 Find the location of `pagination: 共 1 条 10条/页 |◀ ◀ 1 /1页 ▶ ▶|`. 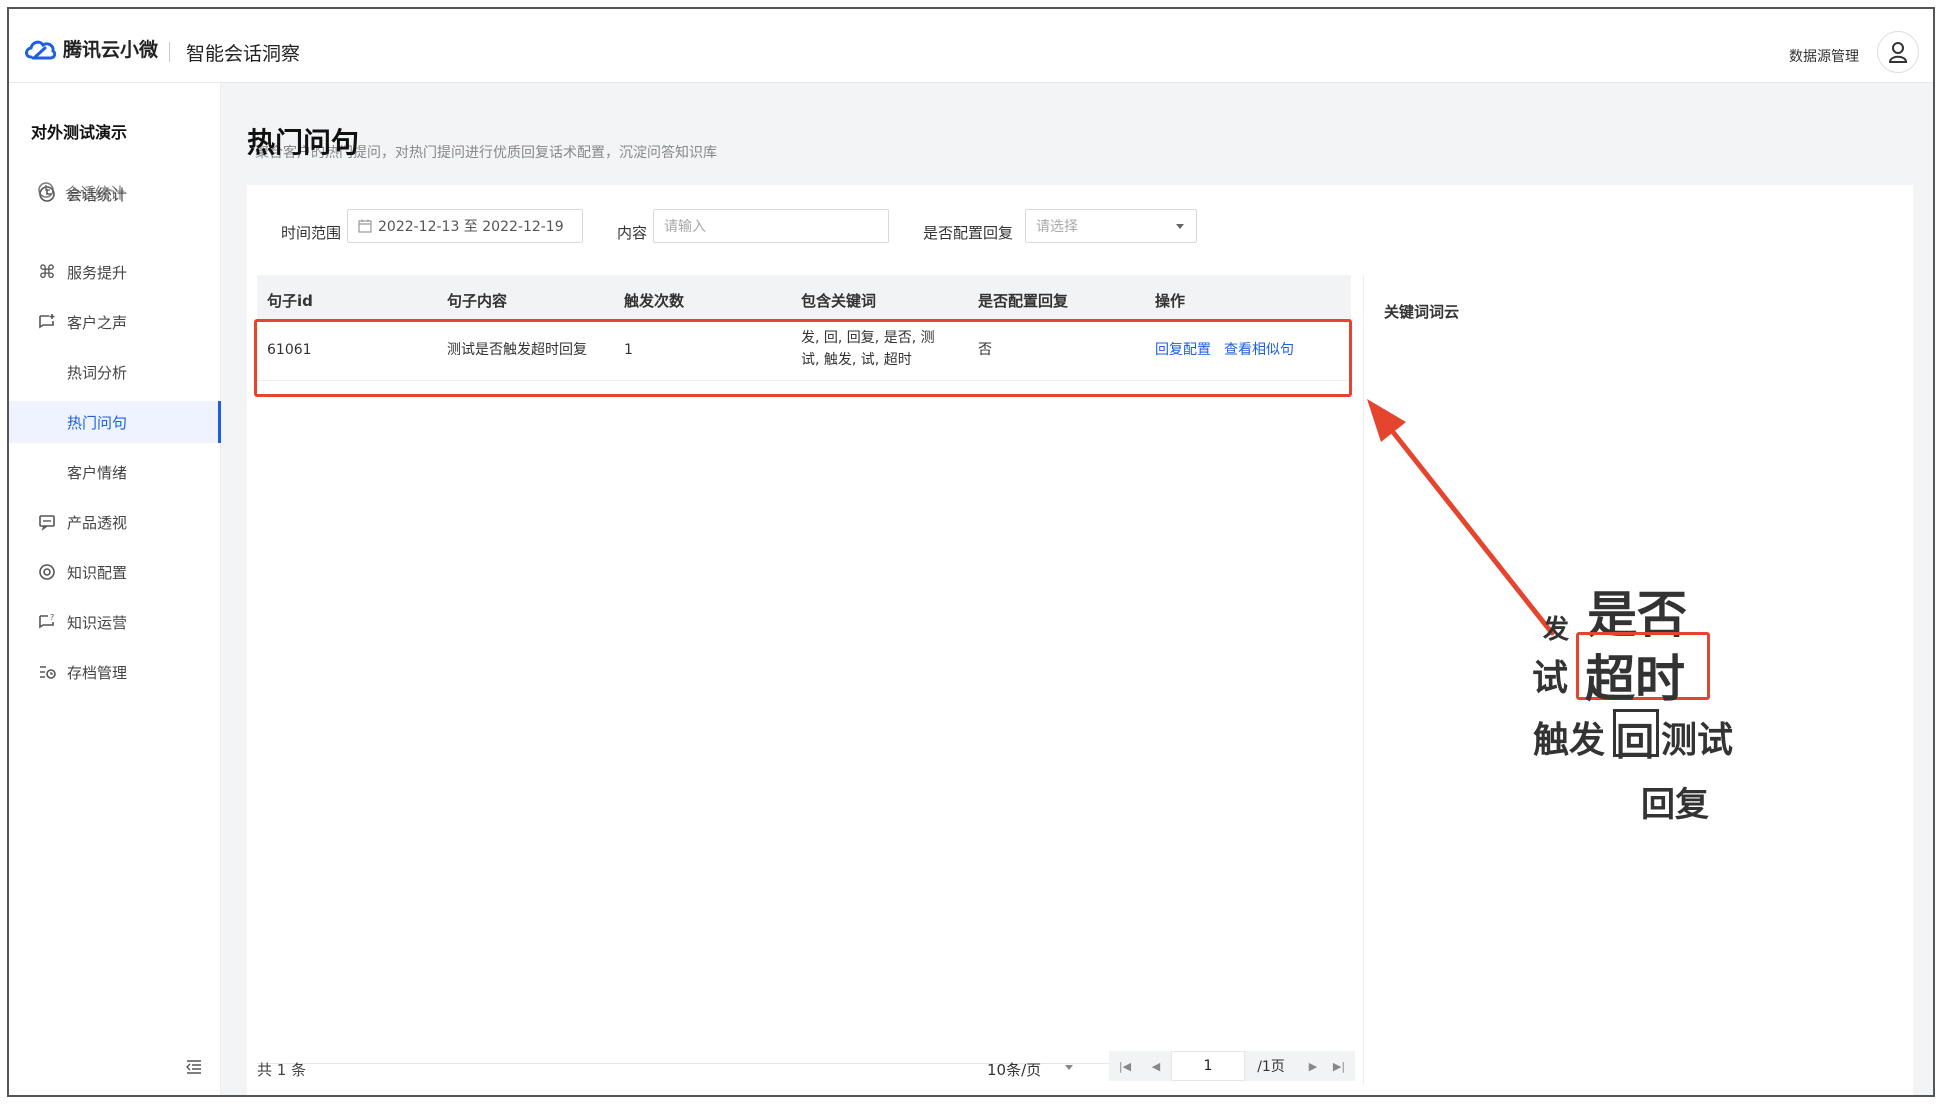

pagination: 共 1 条 10条/页 |◀ ◀ 1 /1页 ▶ ▶| is located at coordinates (806, 1067).